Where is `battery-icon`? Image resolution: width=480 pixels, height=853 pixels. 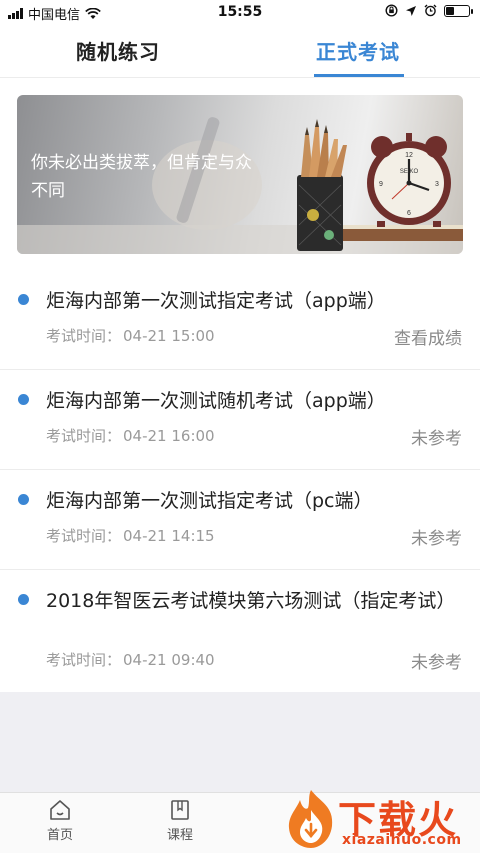 battery-icon is located at coordinates (458, 10).